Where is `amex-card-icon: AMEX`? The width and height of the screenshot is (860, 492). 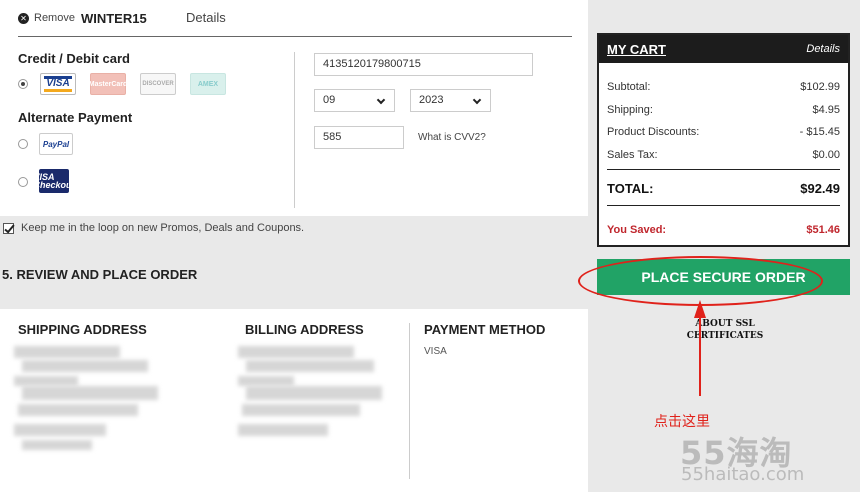
amex-card-icon: AMEX is located at coordinates (208, 84).